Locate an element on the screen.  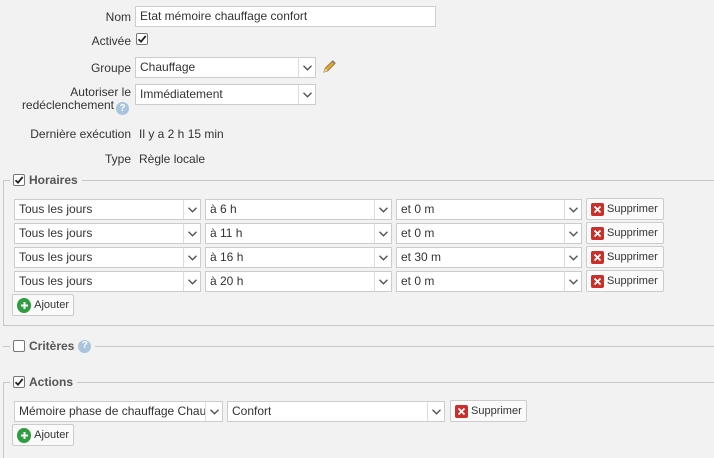
add-schedule-label: Ajouter is located at coordinates (51, 305).